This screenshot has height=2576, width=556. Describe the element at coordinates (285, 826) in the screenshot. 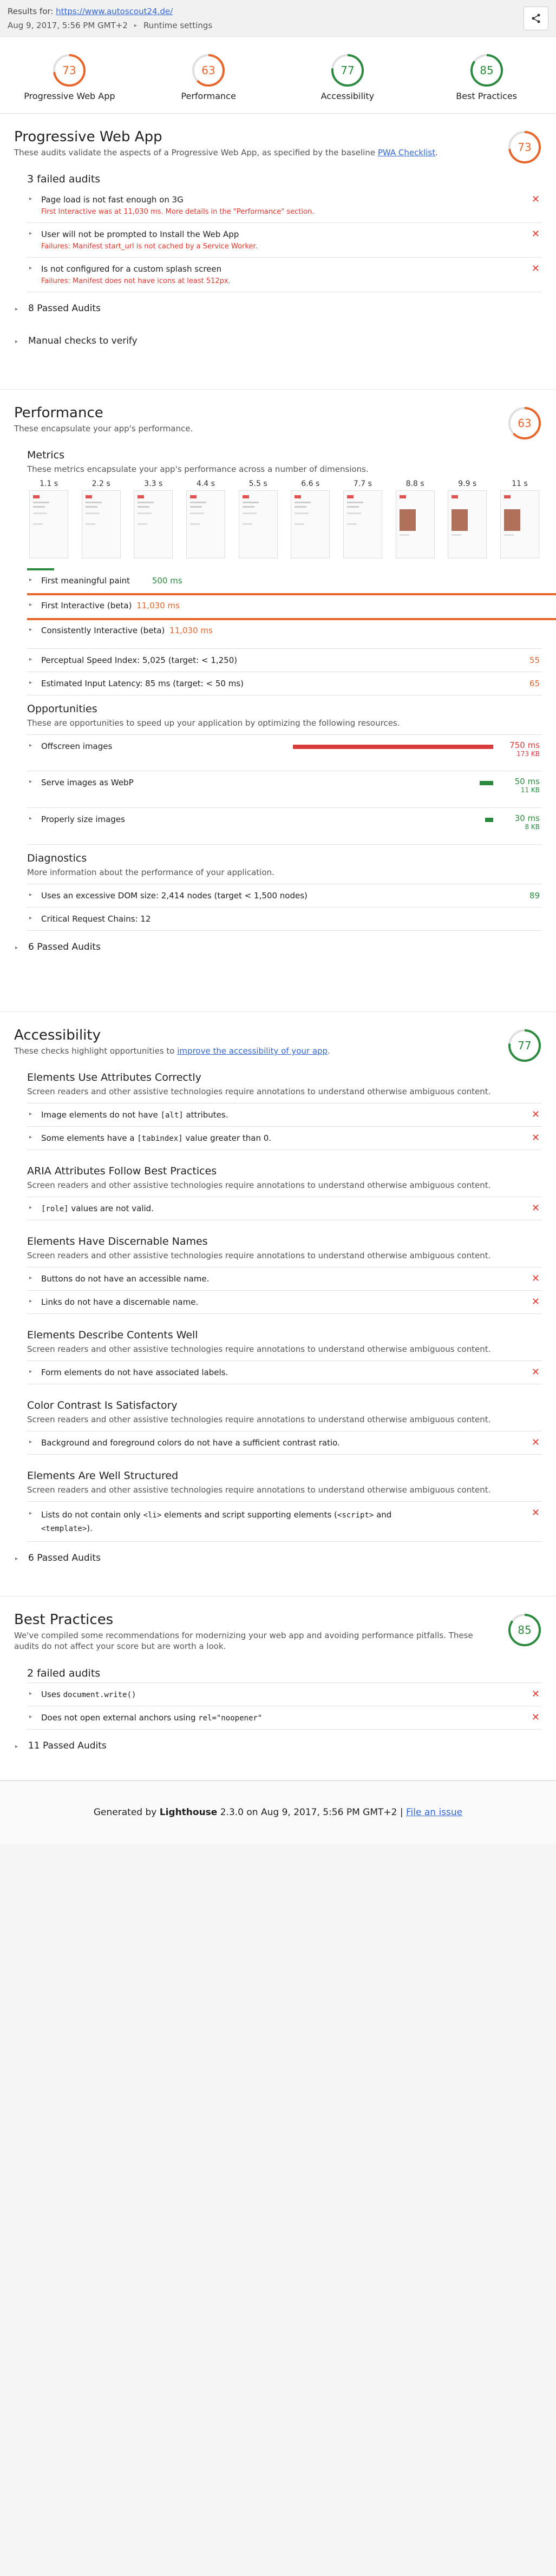

I see `opp-properly-size-images: ▸ Properly size images 30 ms 8 KB` at that location.